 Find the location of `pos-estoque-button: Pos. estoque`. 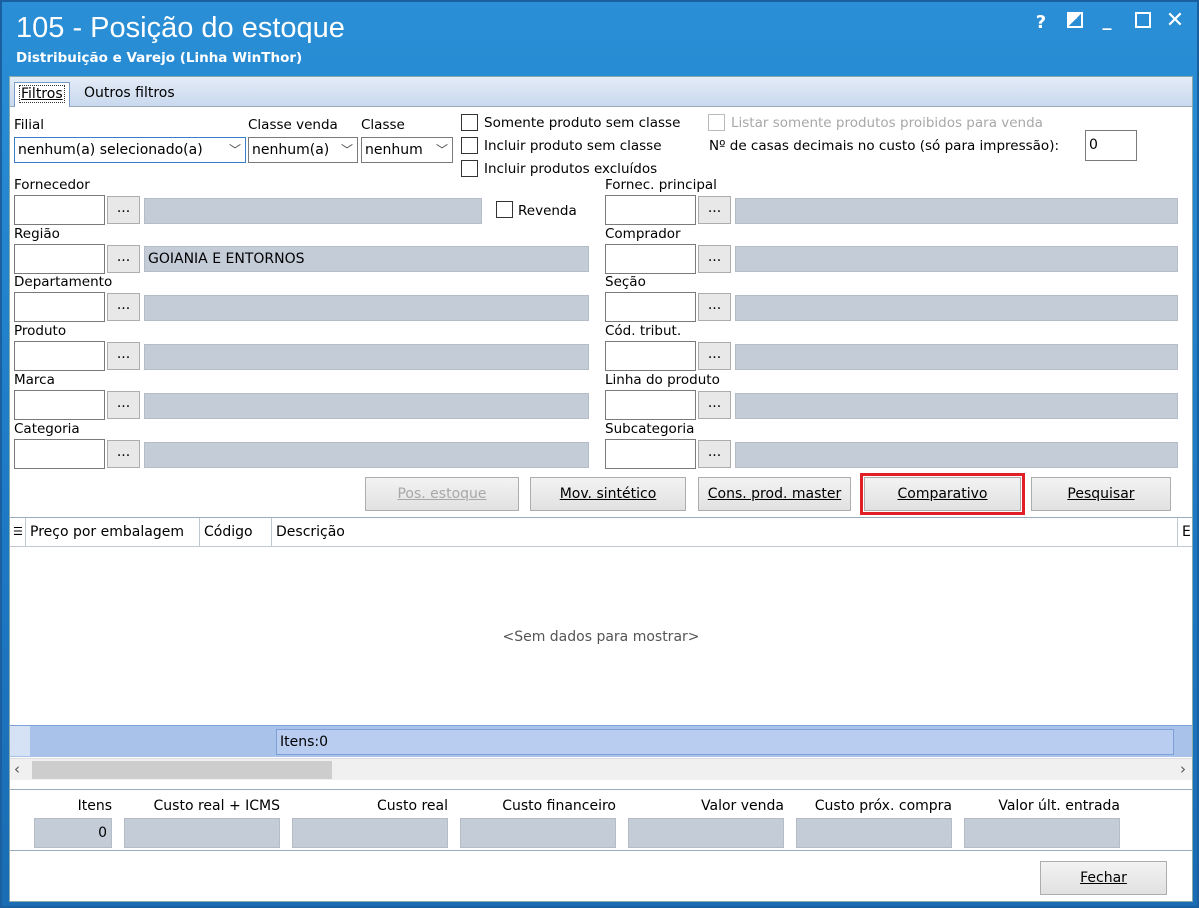

pos-estoque-button: Pos. estoque is located at coordinates (442, 494).